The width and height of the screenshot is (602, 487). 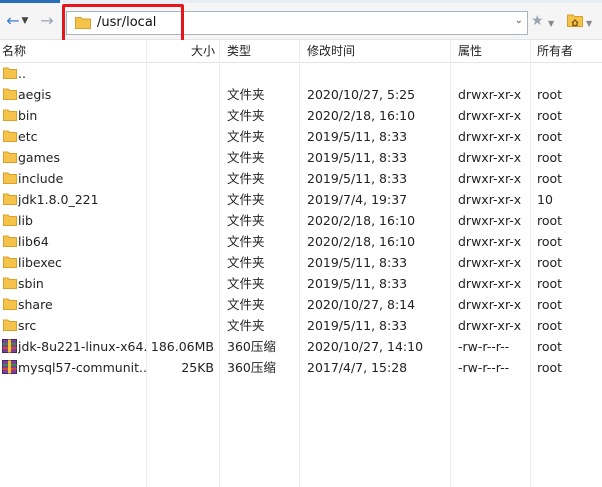 I want to click on file-modified: 2019/7/4, 19:37, so click(x=357, y=199).